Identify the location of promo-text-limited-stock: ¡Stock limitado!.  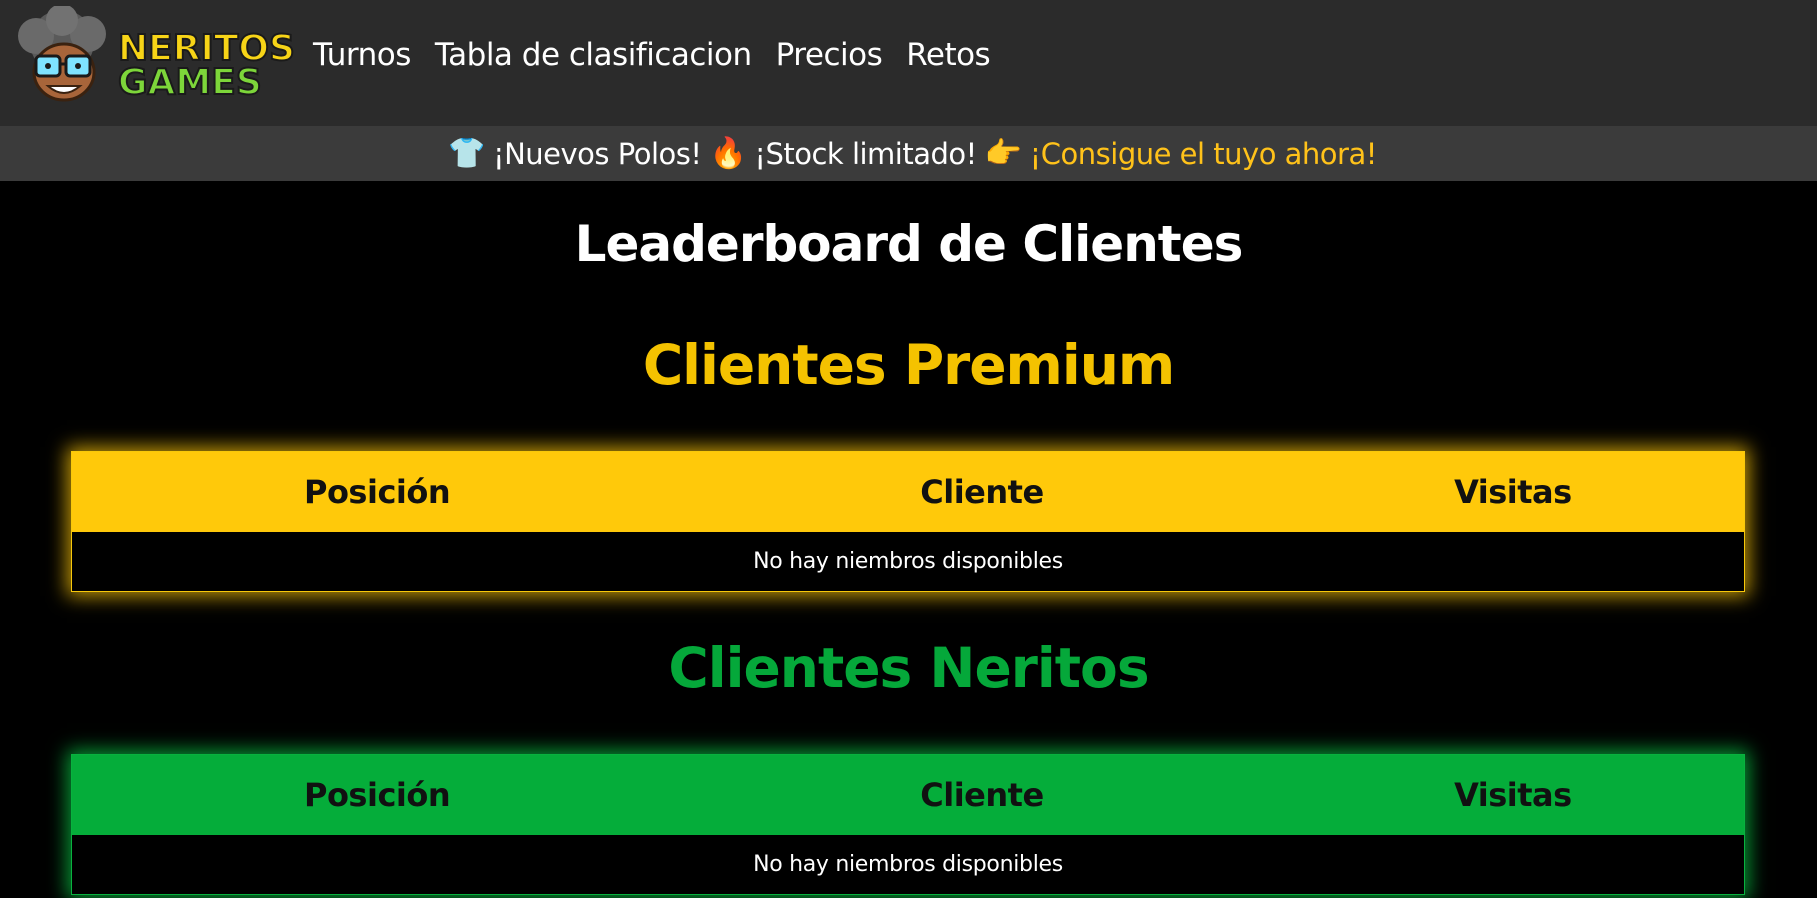
(865, 153).